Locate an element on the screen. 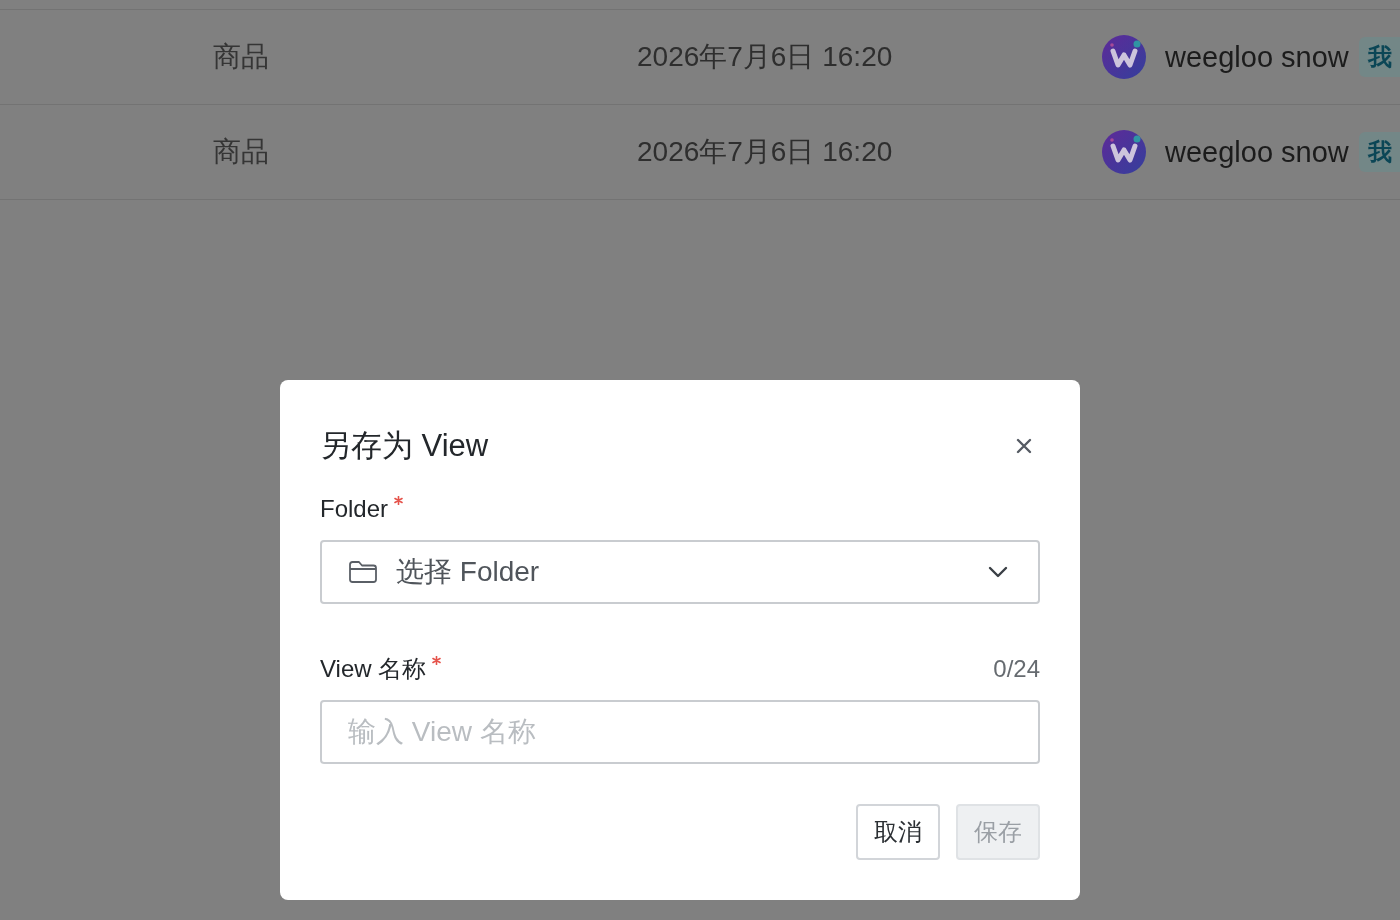 The width and height of the screenshot is (1400, 920). folder-select: 选择 Folder is located at coordinates (680, 572).